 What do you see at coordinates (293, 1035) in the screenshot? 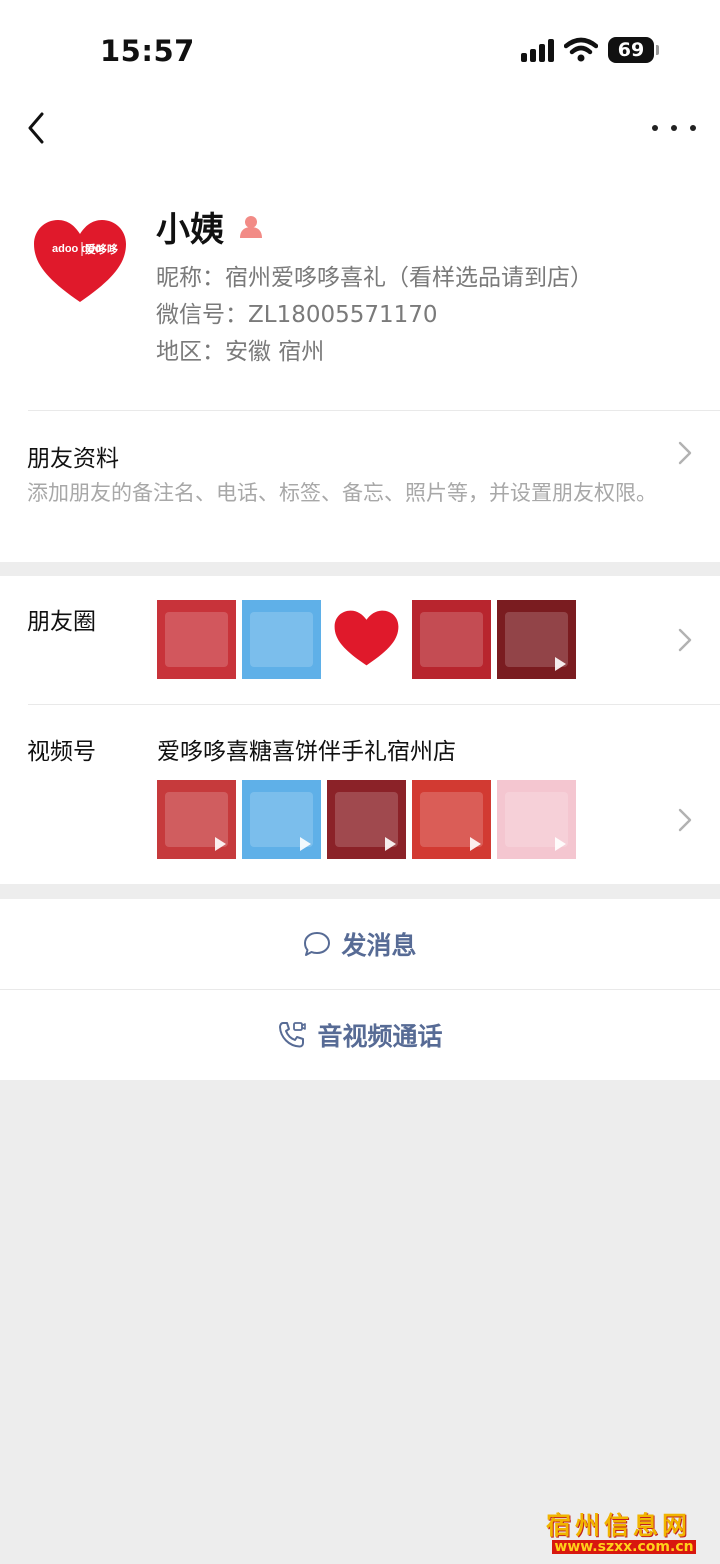
I see `phone-video-icon` at bounding box center [293, 1035].